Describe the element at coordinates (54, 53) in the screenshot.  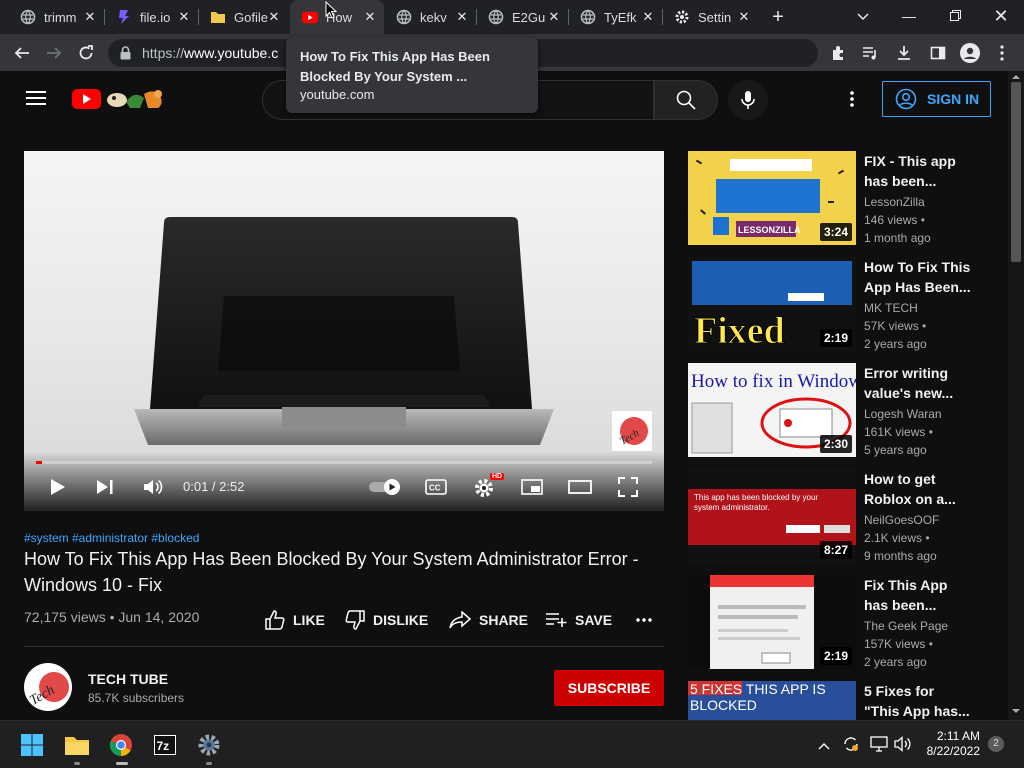
I see `forward-button` at that location.